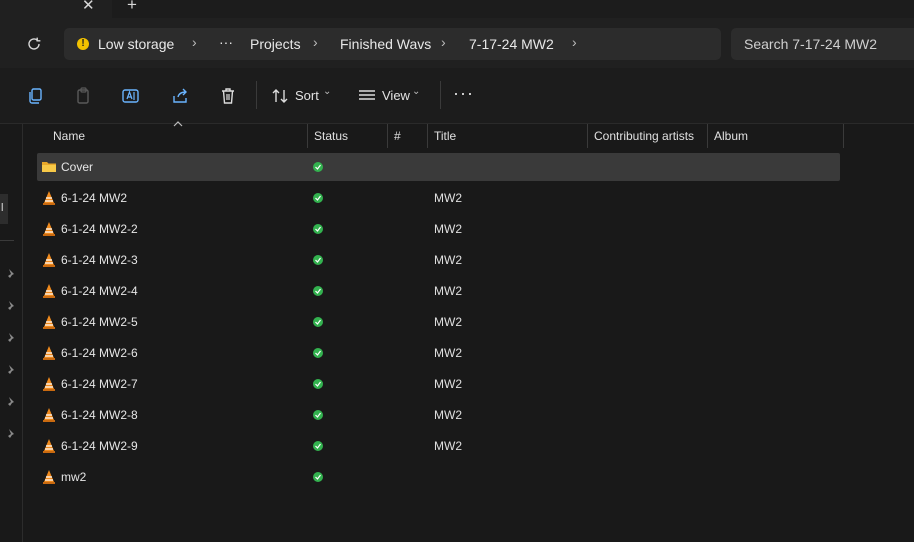  Describe the element at coordinates (131, 96) in the screenshot. I see `rename-icon` at that location.